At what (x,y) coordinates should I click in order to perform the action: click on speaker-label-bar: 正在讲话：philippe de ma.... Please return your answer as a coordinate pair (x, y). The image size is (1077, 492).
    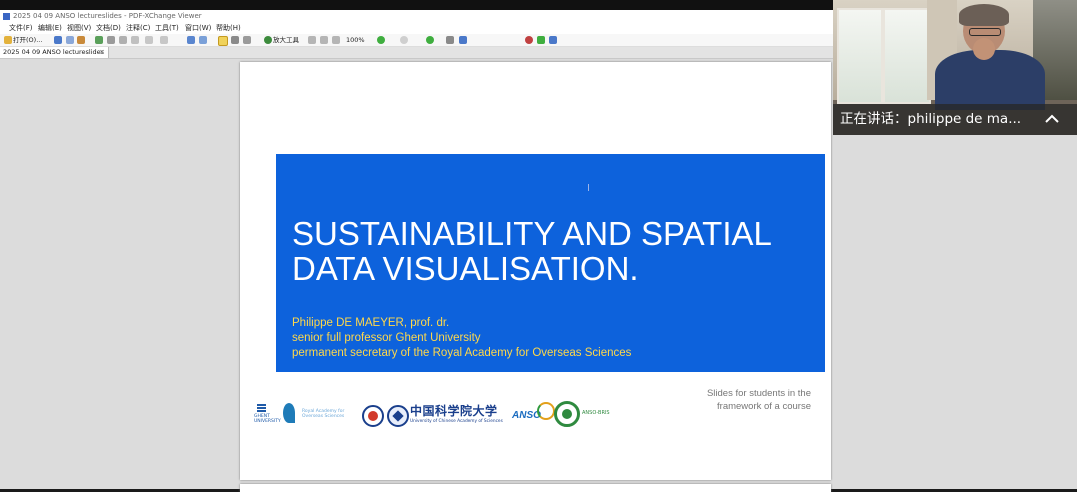
    Looking at the image, I should click on (955, 119).